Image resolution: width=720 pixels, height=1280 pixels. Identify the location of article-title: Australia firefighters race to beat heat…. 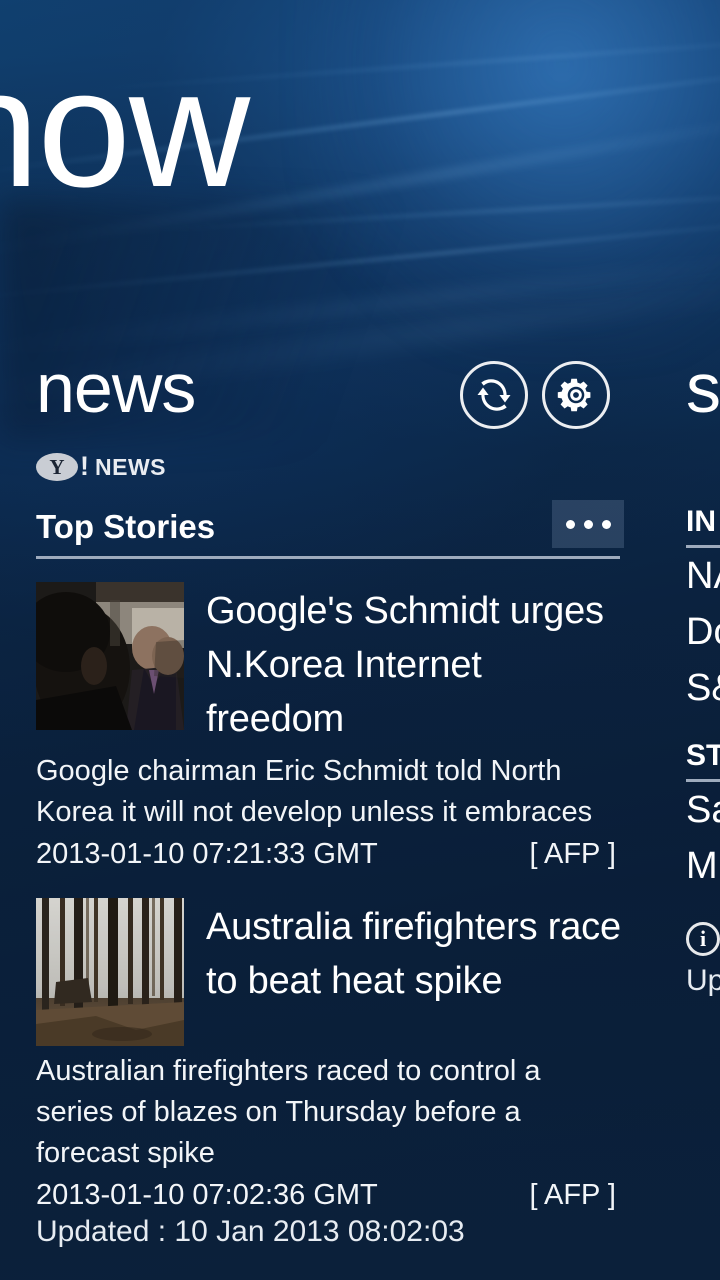
(413, 954).